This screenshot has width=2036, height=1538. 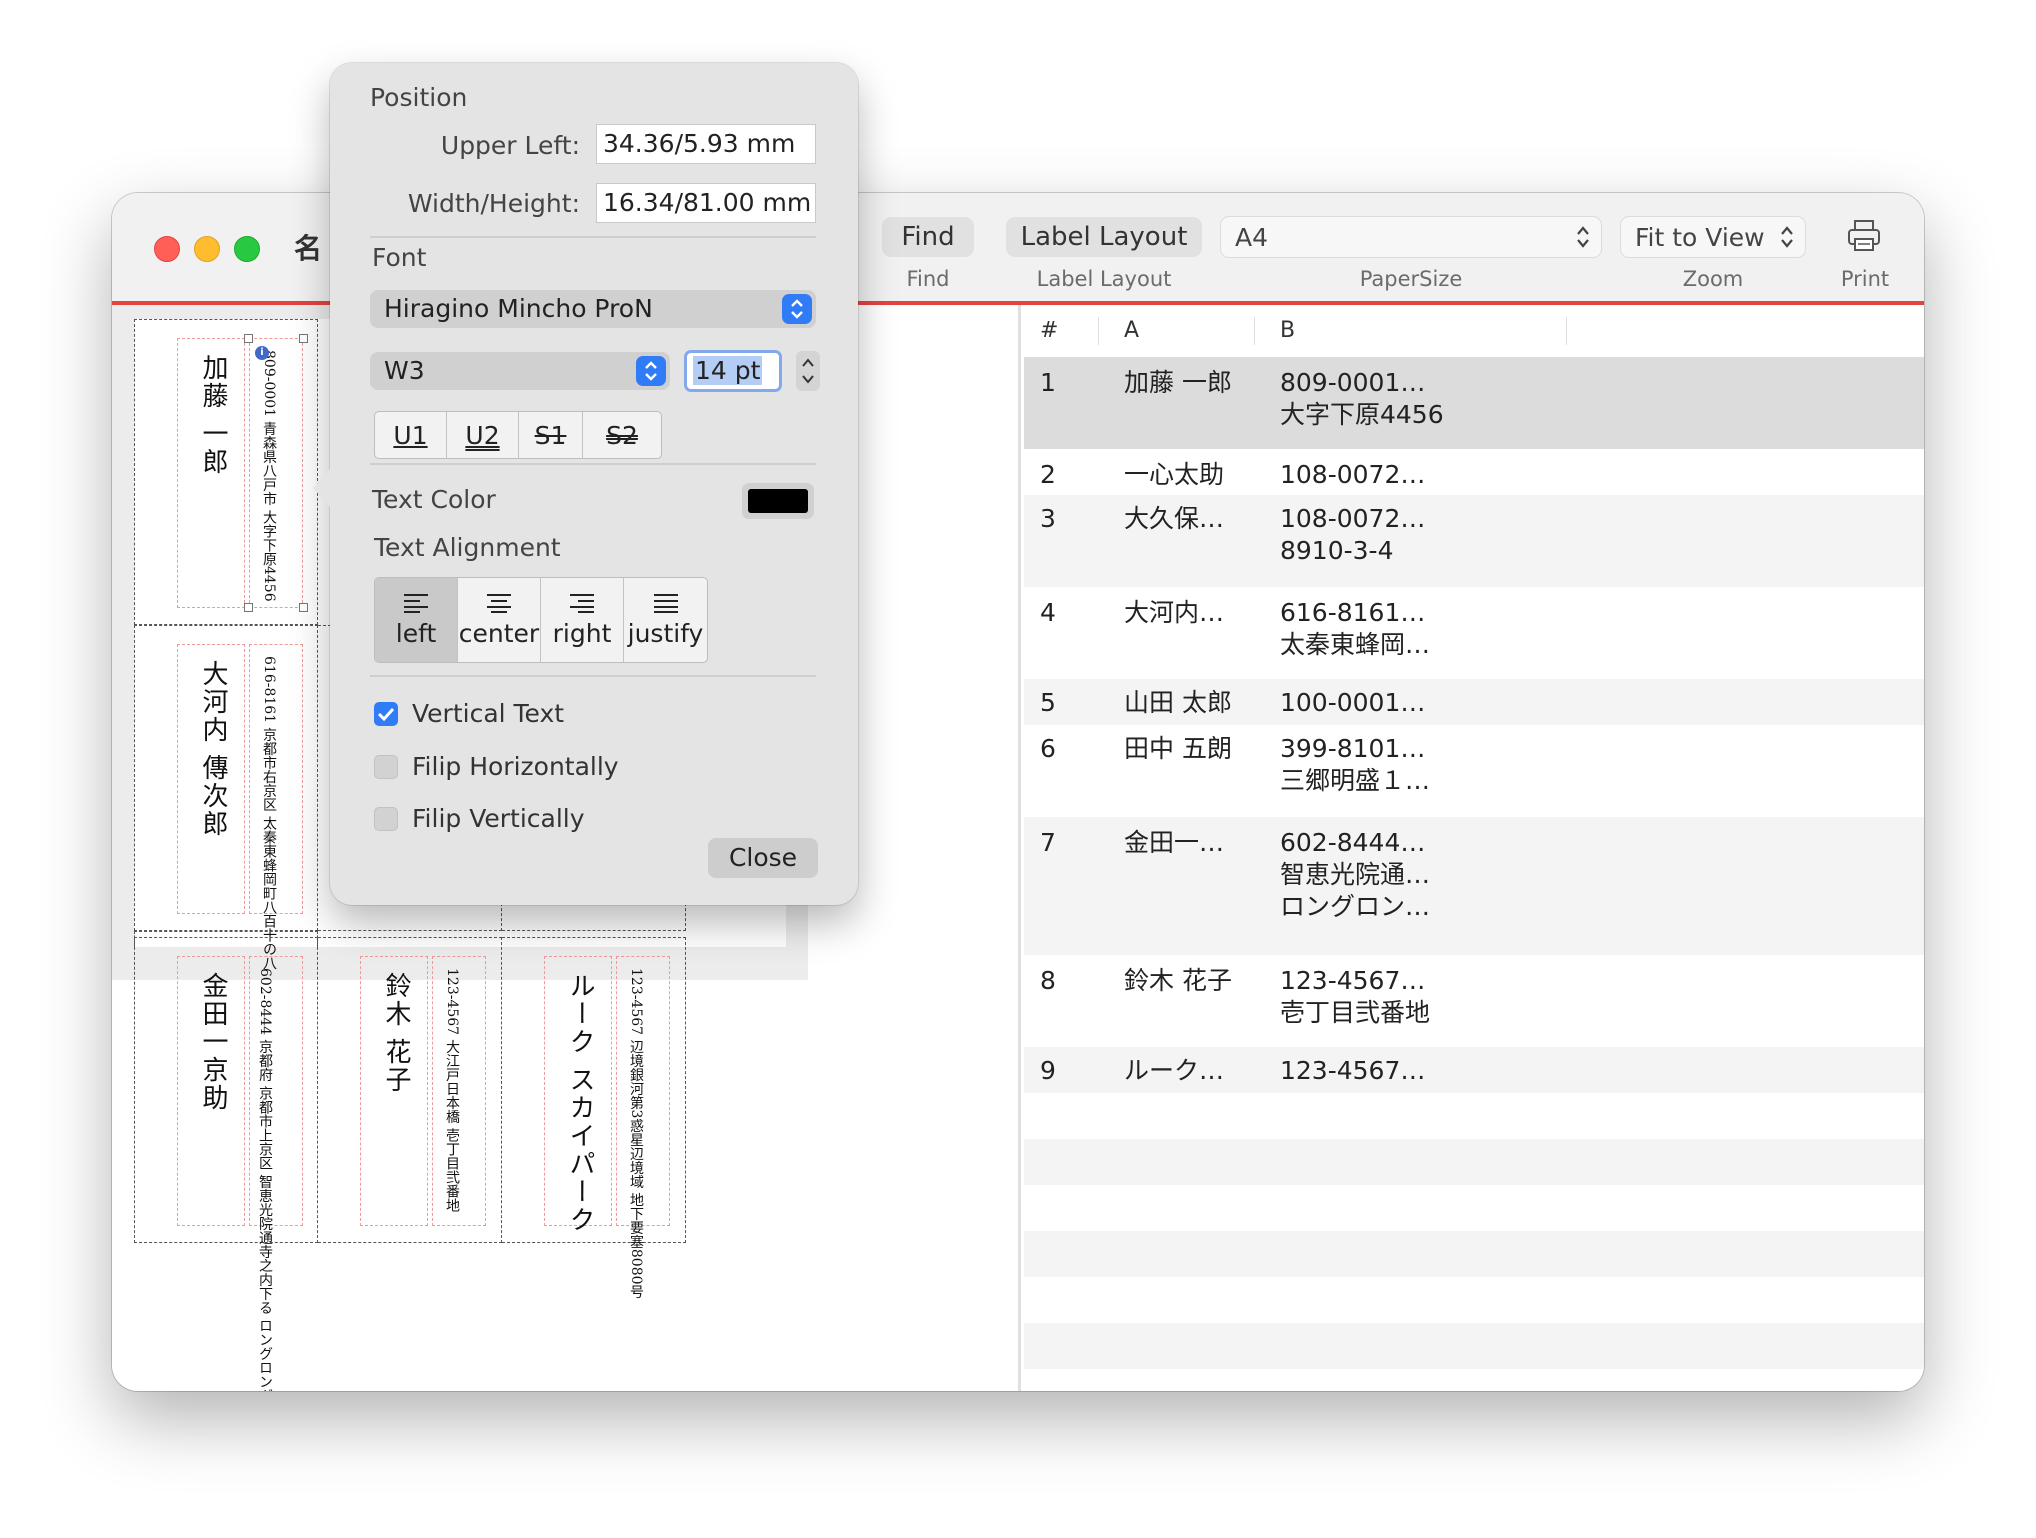 I want to click on column-header-a: A, so click(x=1131, y=330).